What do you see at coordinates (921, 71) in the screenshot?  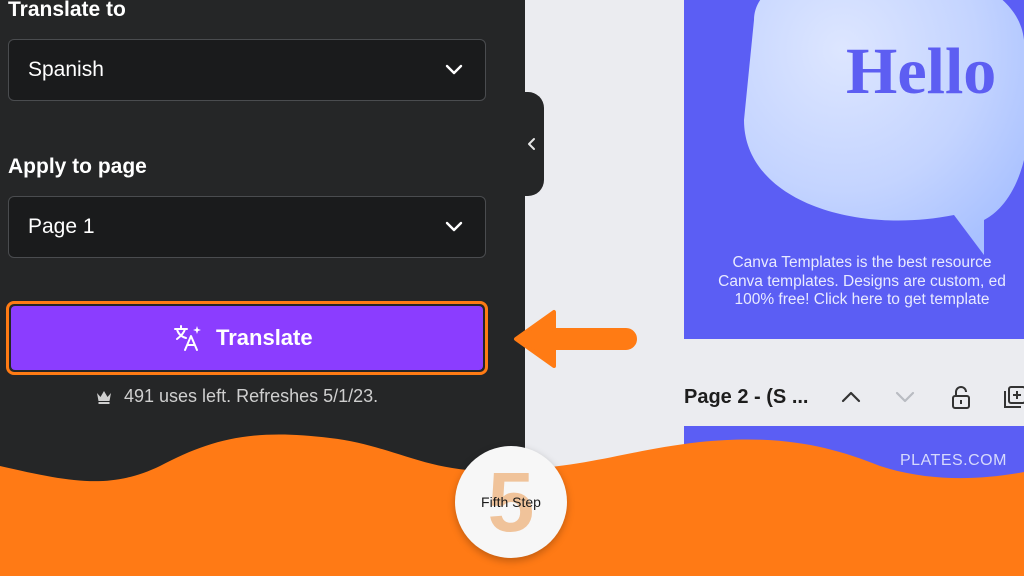 I see `hello-heading: Hello` at bounding box center [921, 71].